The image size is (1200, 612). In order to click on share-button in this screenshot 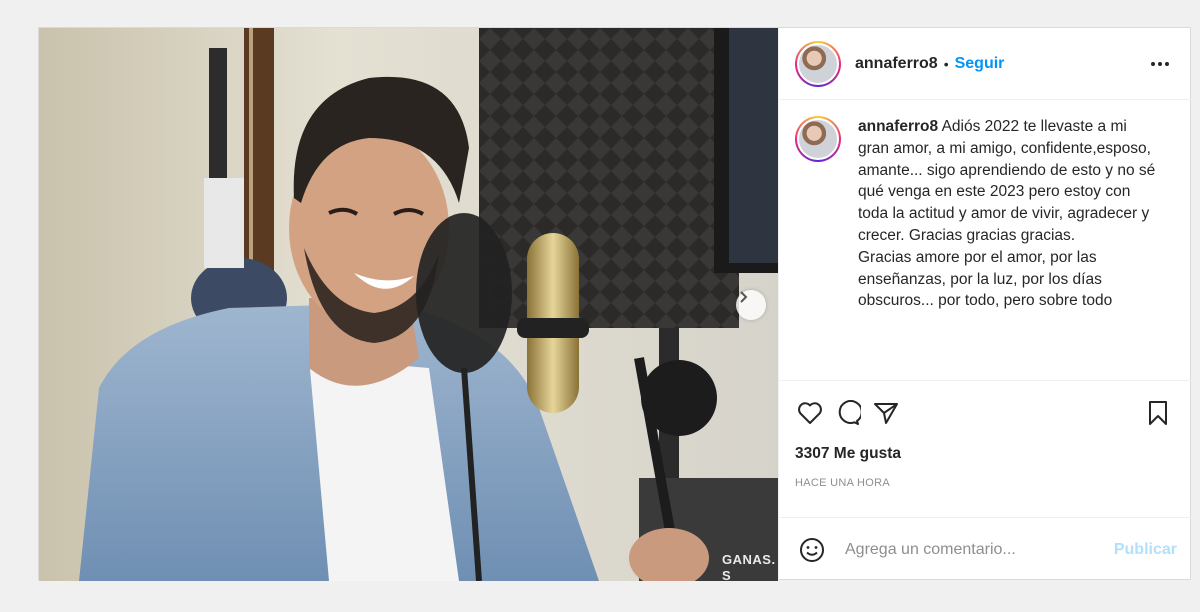, I will do `click(886, 413)`.